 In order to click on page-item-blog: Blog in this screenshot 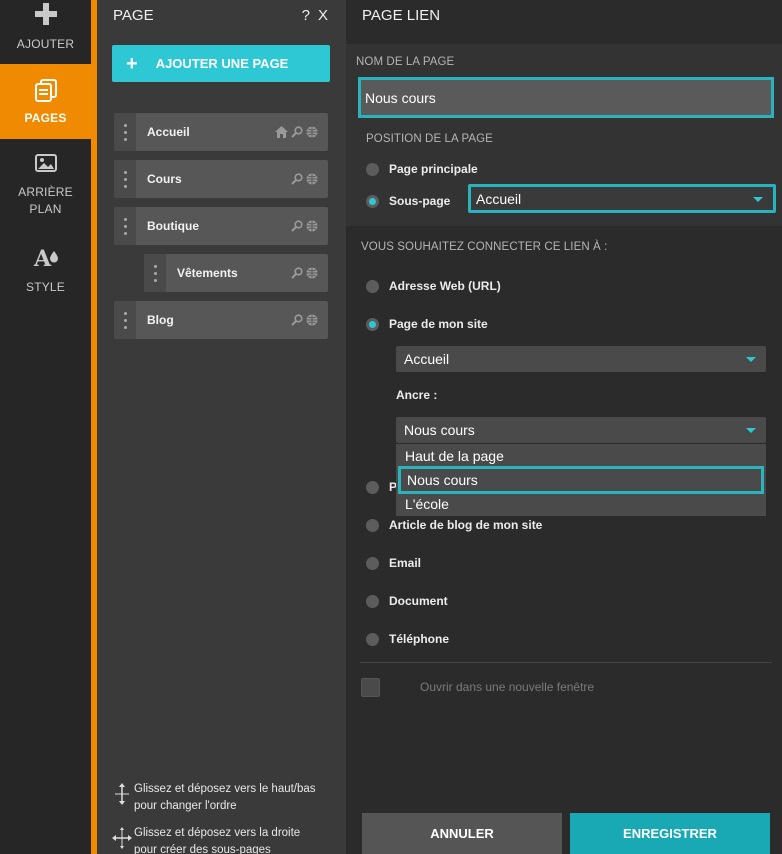, I will do `click(221, 320)`.